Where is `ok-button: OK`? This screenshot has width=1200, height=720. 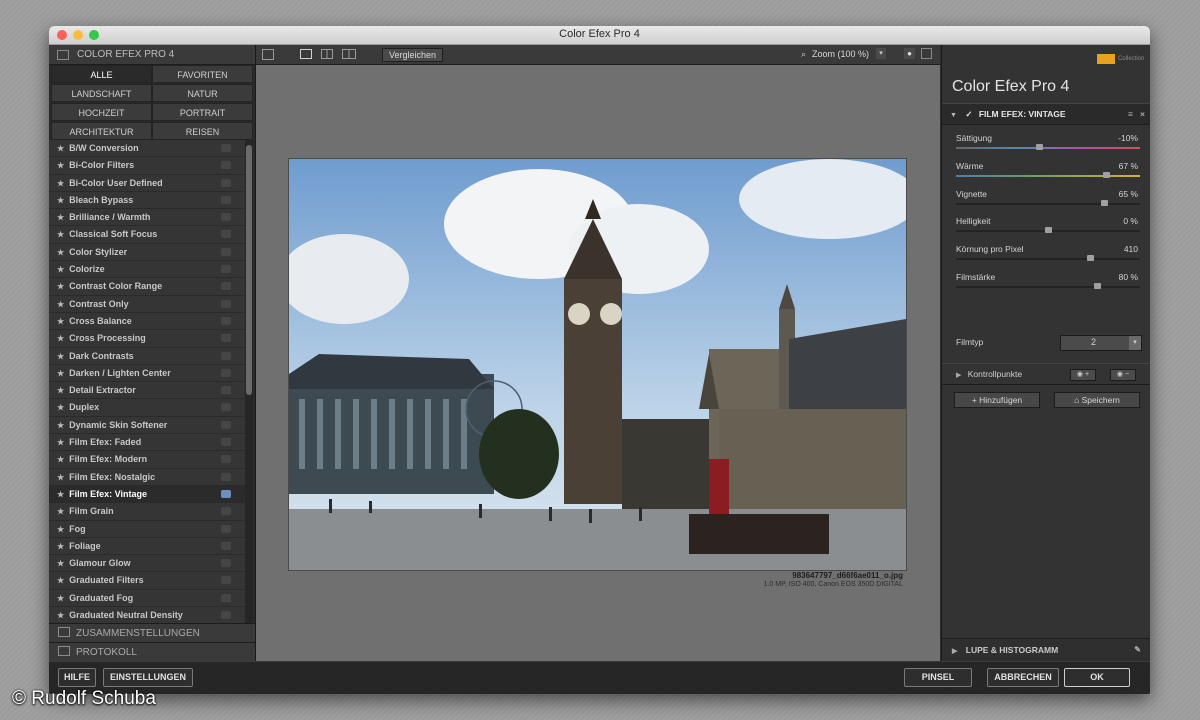
ok-button: OK is located at coordinates (1097, 677).